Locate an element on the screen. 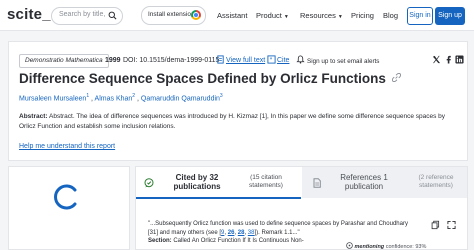 Image resolution: width=474 pixels, height=250 pixels. nav-resources: Resources ▼ is located at coordinates (321, 15).